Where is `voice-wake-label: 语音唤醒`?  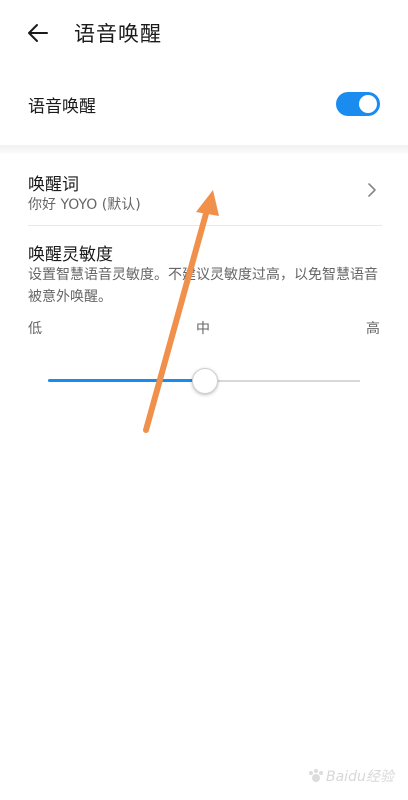 voice-wake-label: 语音唤醒 is located at coordinates (62, 107).